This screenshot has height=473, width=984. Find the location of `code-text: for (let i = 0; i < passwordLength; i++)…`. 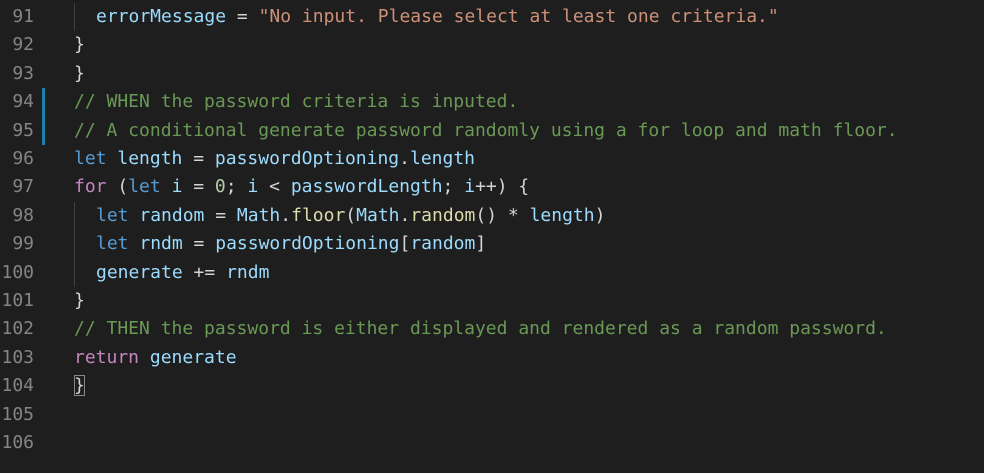

code-text: for (let i = 0; i < passwordLength; i++)… is located at coordinates (301, 187).